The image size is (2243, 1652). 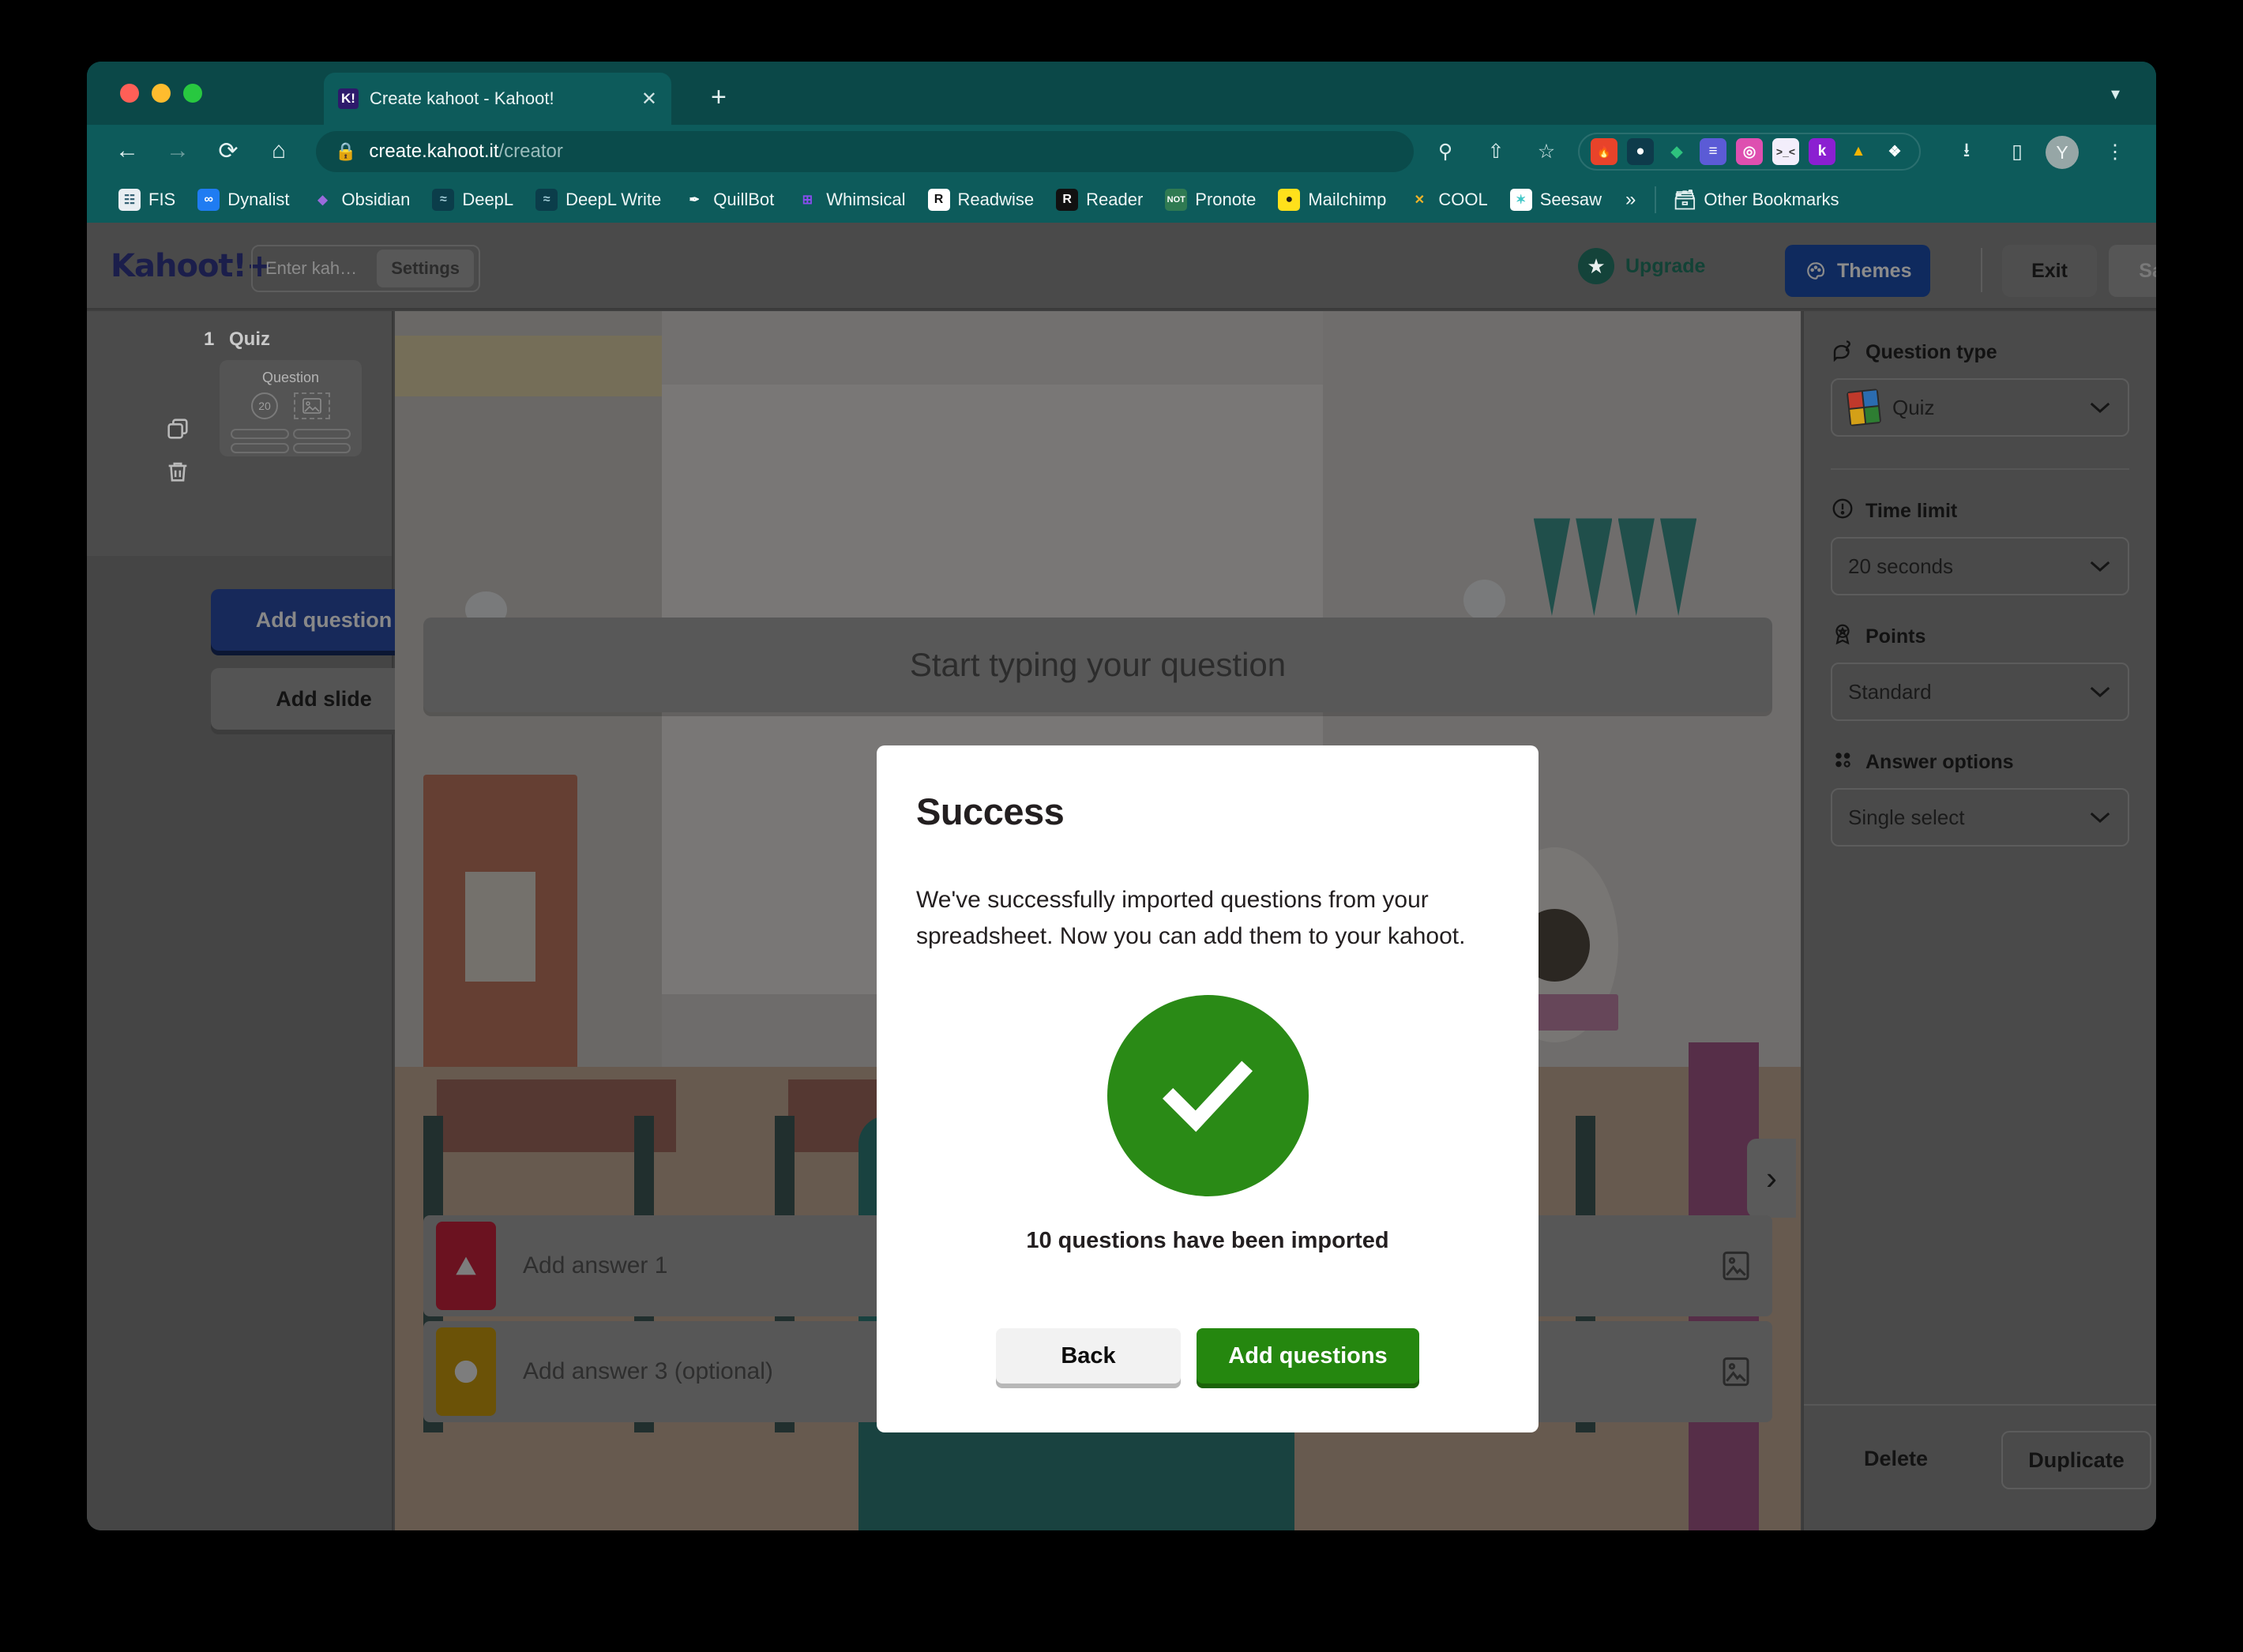 I want to click on download-icon: ⭳, so click(x=1967, y=151).